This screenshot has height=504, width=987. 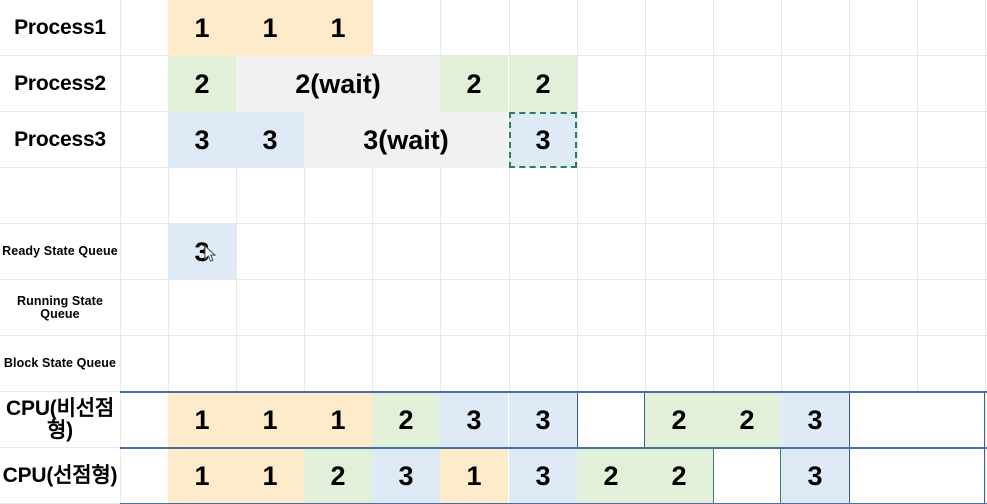 What do you see at coordinates (611, 476) in the screenshot?
I see `cell-cpu-preemptive-c7: 2` at bounding box center [611, 476].